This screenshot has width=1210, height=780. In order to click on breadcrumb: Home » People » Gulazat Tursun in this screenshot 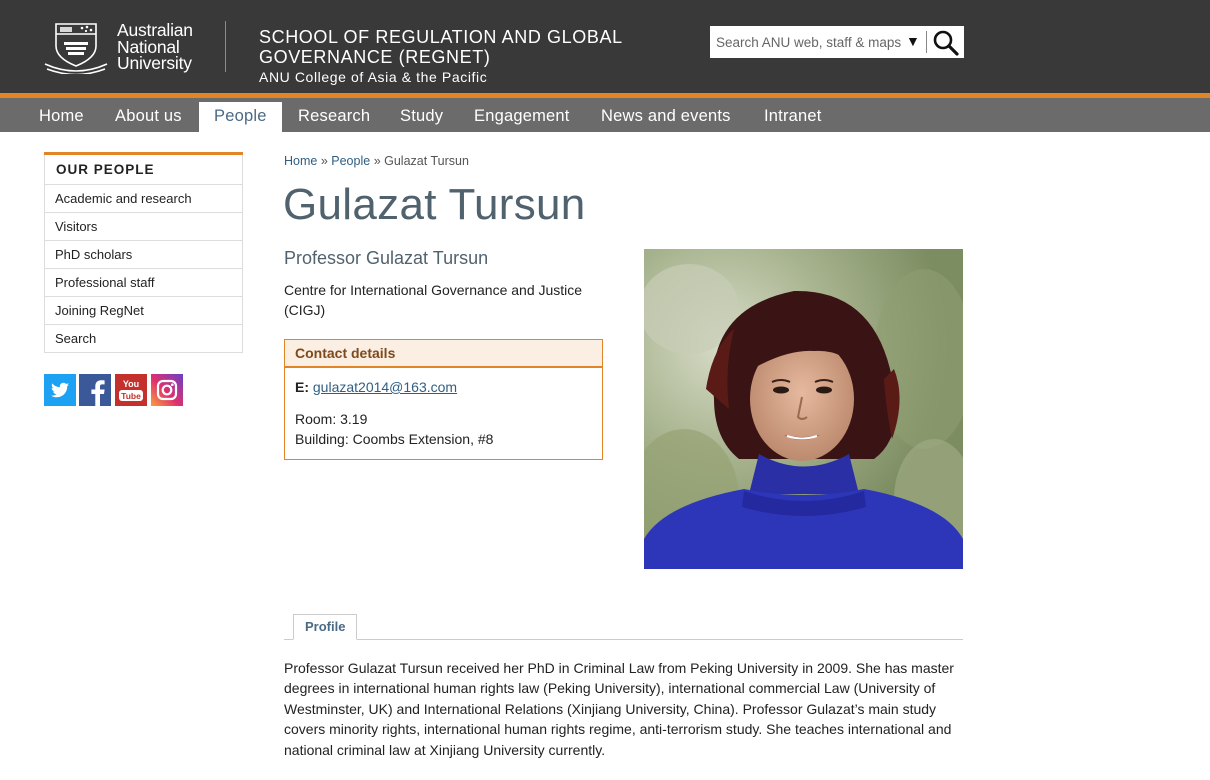, I will do `click(376, 161)`.